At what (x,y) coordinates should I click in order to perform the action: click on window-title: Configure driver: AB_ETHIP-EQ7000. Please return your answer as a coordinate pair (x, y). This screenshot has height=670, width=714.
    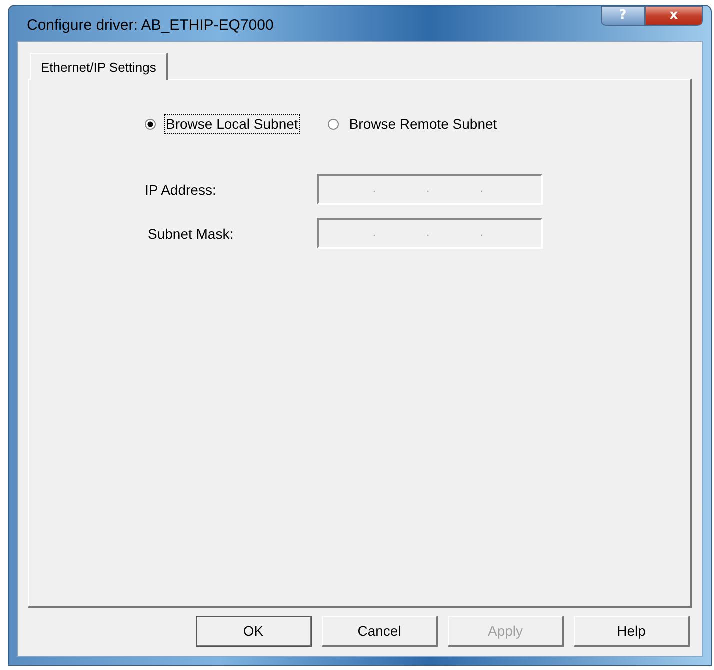
    Looking at the image, I should click on (150, 25).